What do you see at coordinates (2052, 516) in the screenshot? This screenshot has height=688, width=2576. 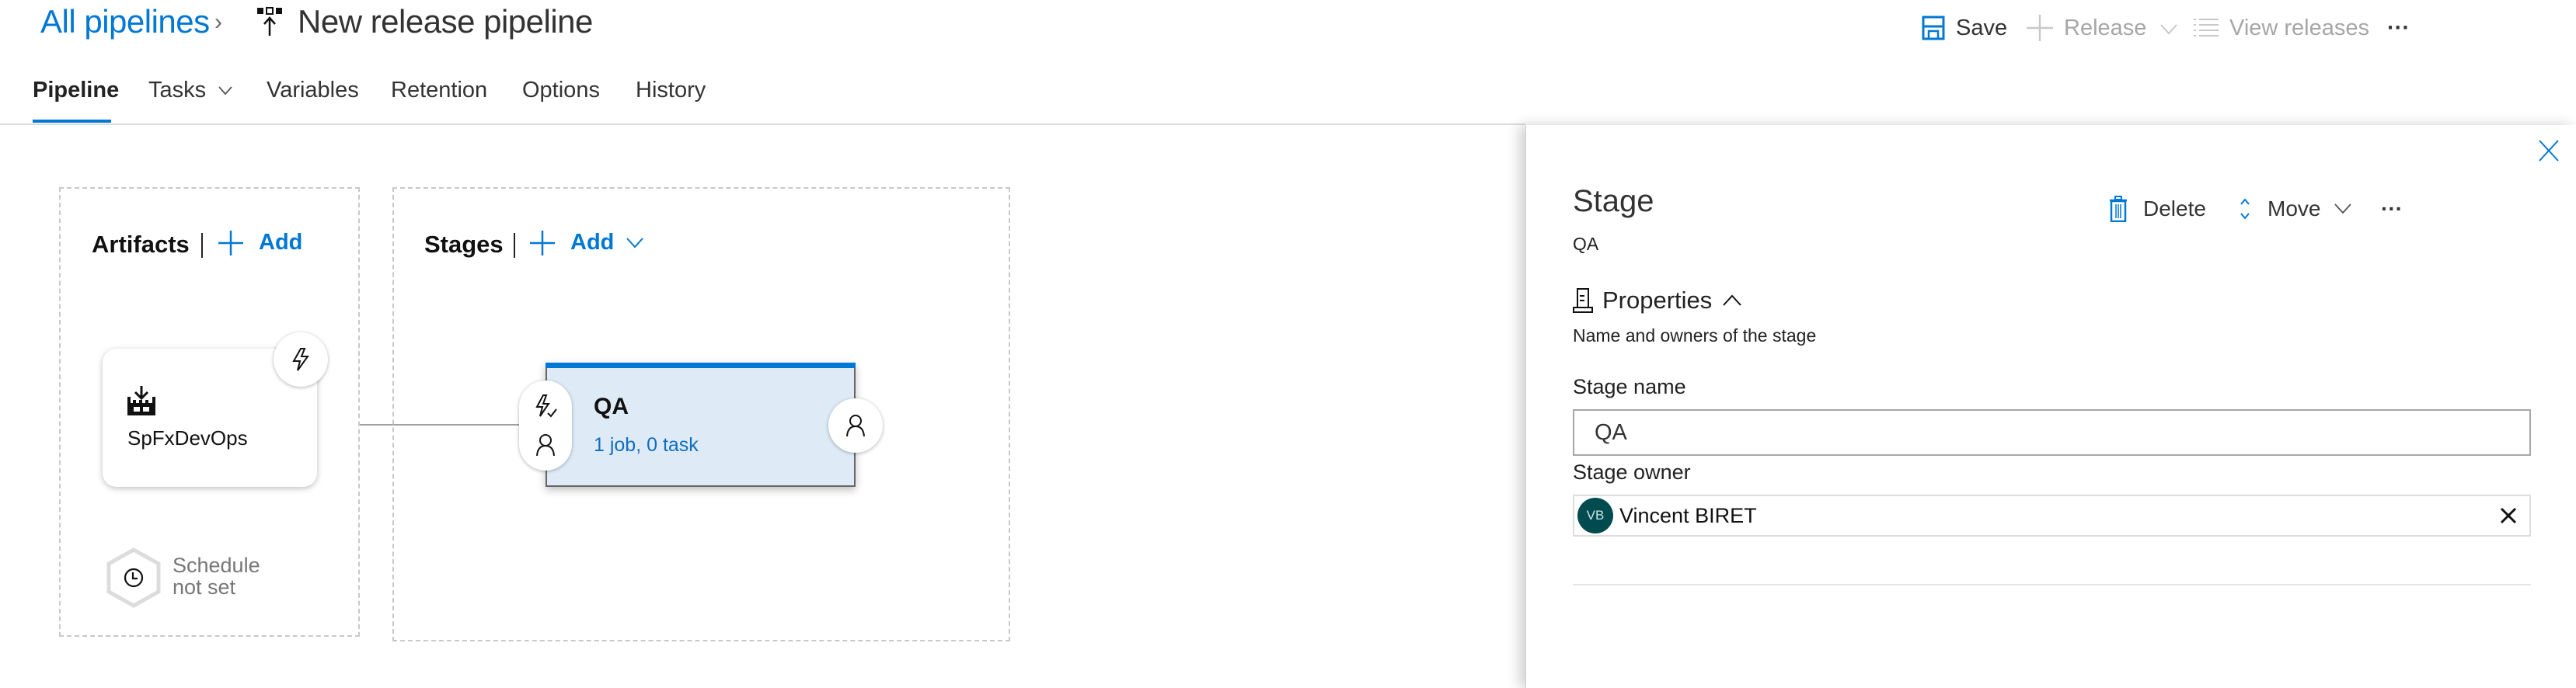 I see `stage-owner-field: VB Vincent BIRET` at bounding box center [2052, 516].